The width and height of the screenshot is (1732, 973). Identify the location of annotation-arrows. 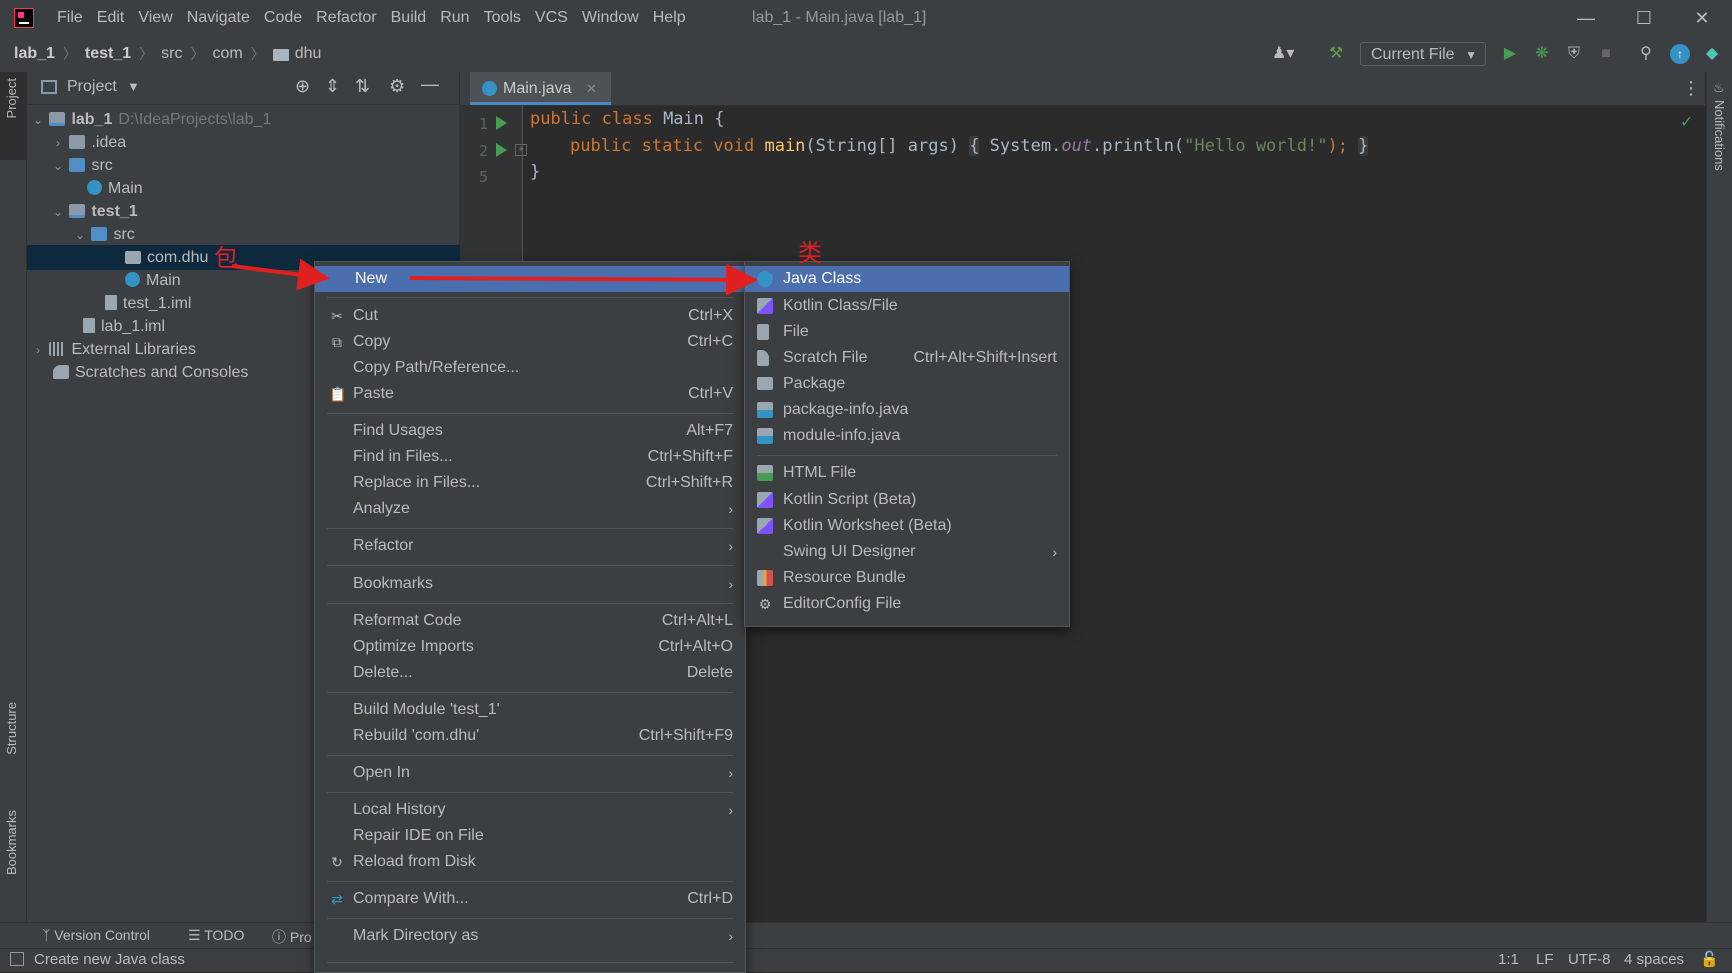
(494, 277).